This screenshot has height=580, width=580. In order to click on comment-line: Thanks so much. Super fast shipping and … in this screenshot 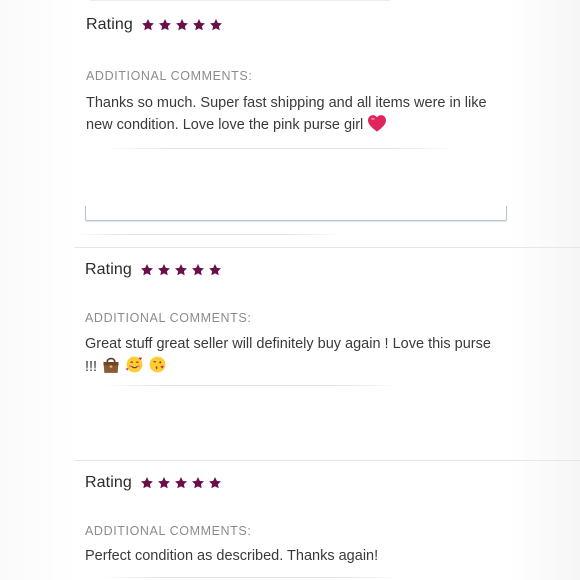, I will do `click(286, 103)`.